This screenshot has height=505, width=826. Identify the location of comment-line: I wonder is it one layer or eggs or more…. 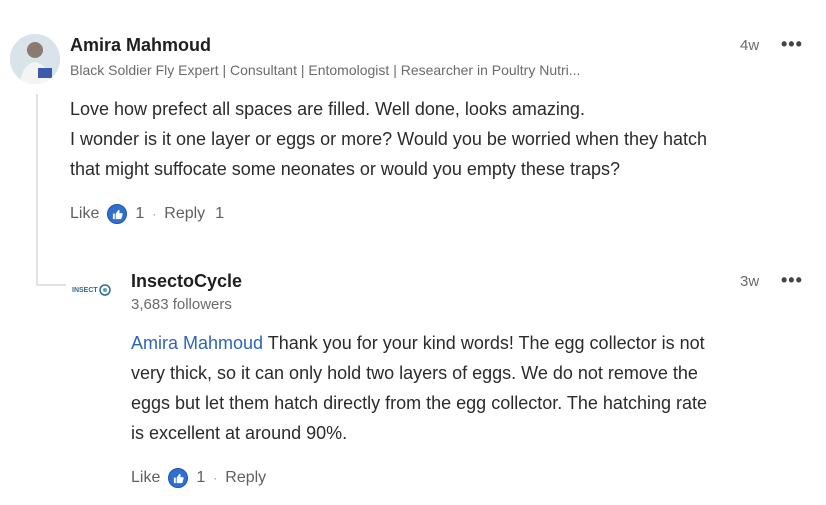
(389, 139).